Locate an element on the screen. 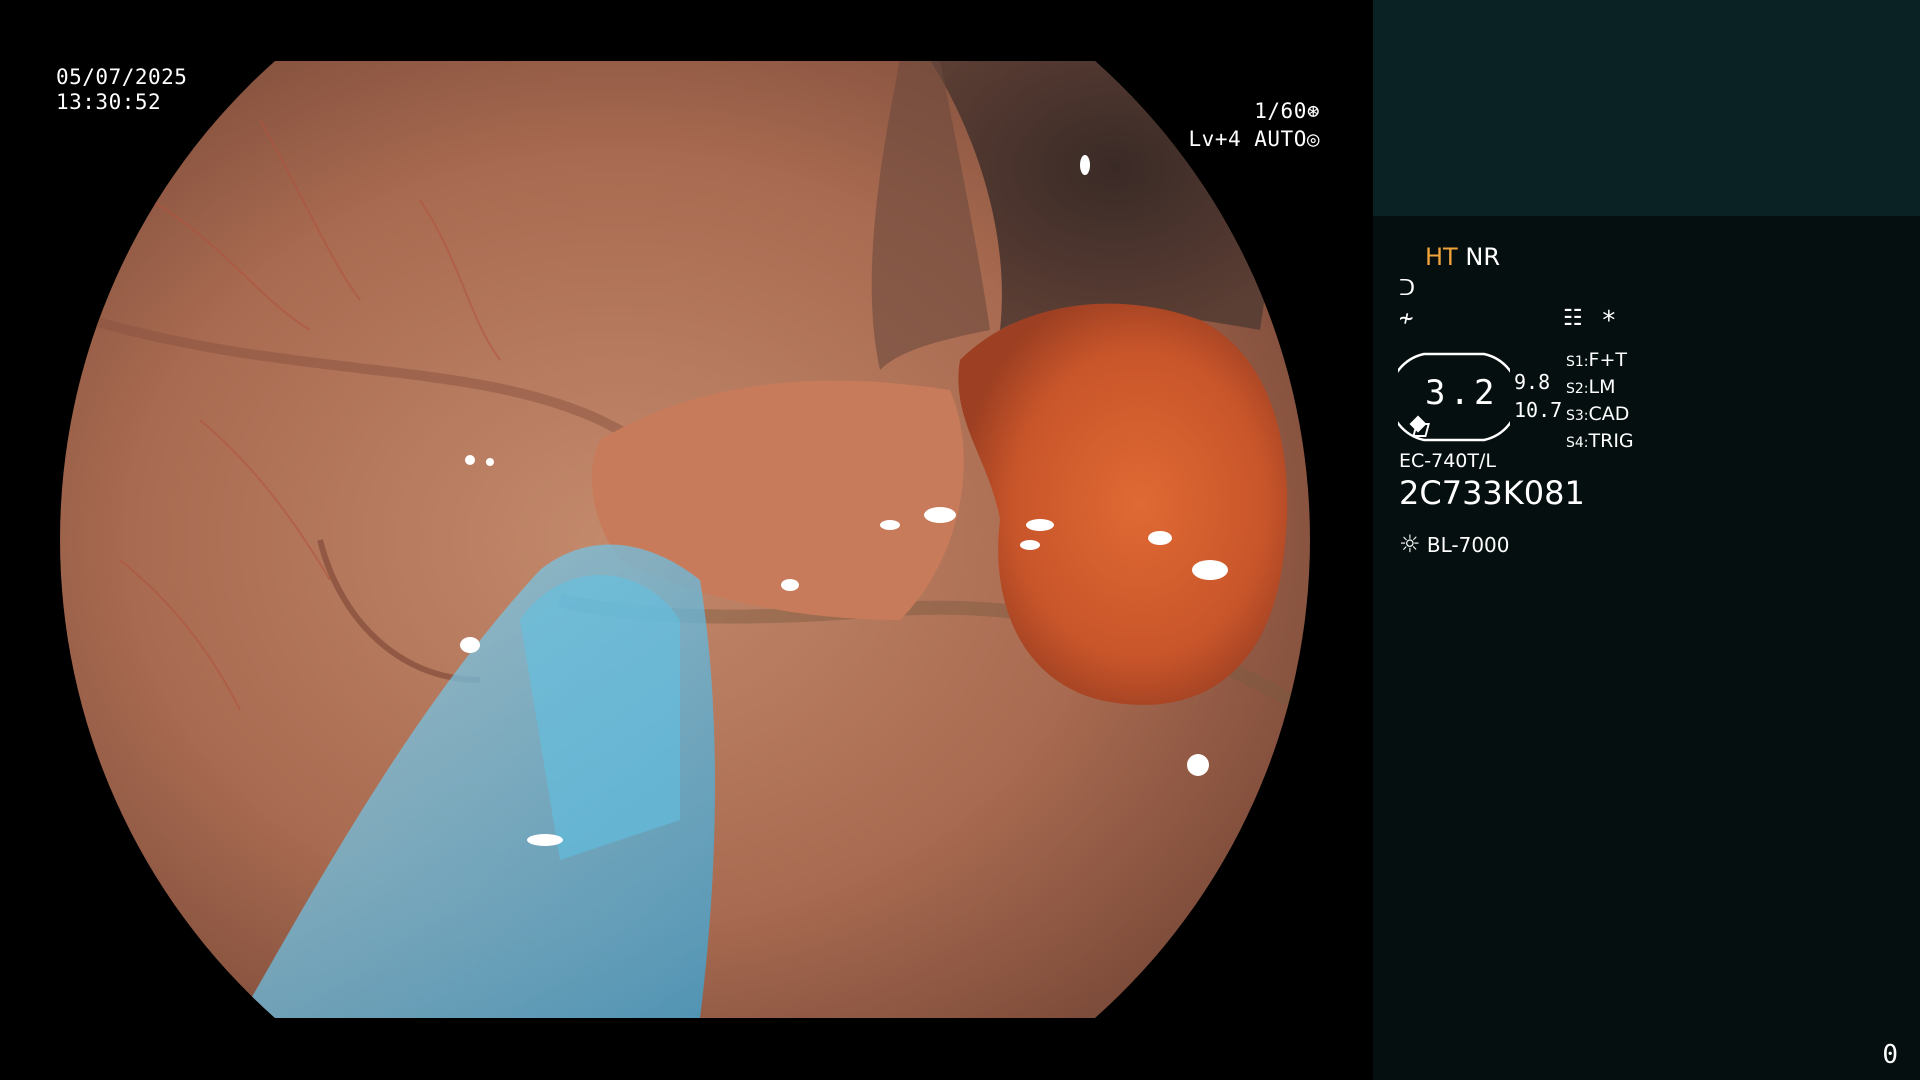 The image size is (1920, 1080). level-value: Lv+4 is located at coordinates (1215, 139).